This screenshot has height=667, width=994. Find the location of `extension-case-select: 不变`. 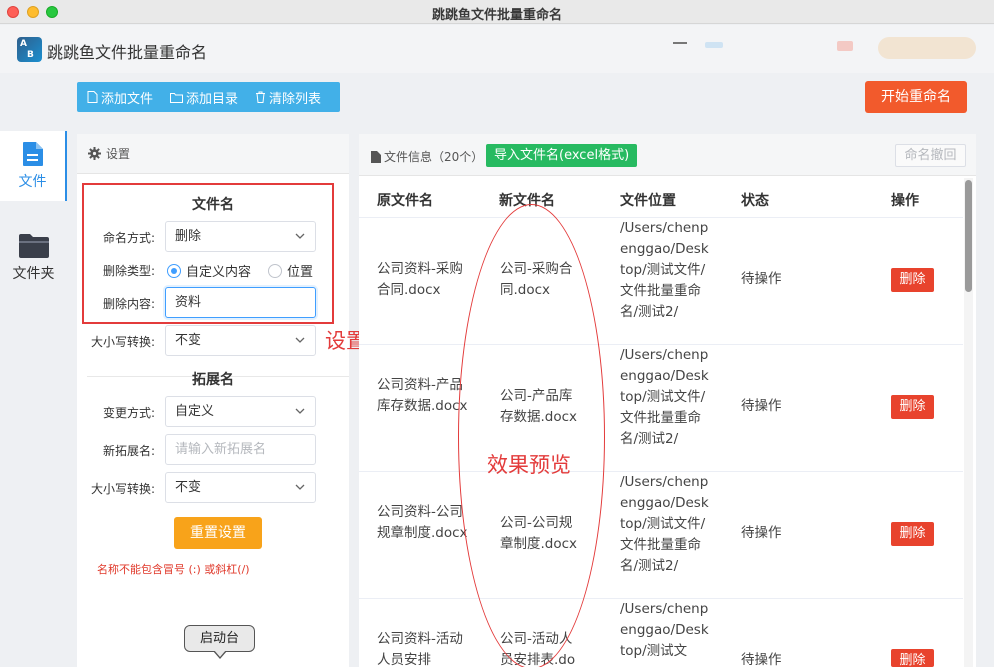

extension-case-select: 不变 is located at coordinates (240, 487).